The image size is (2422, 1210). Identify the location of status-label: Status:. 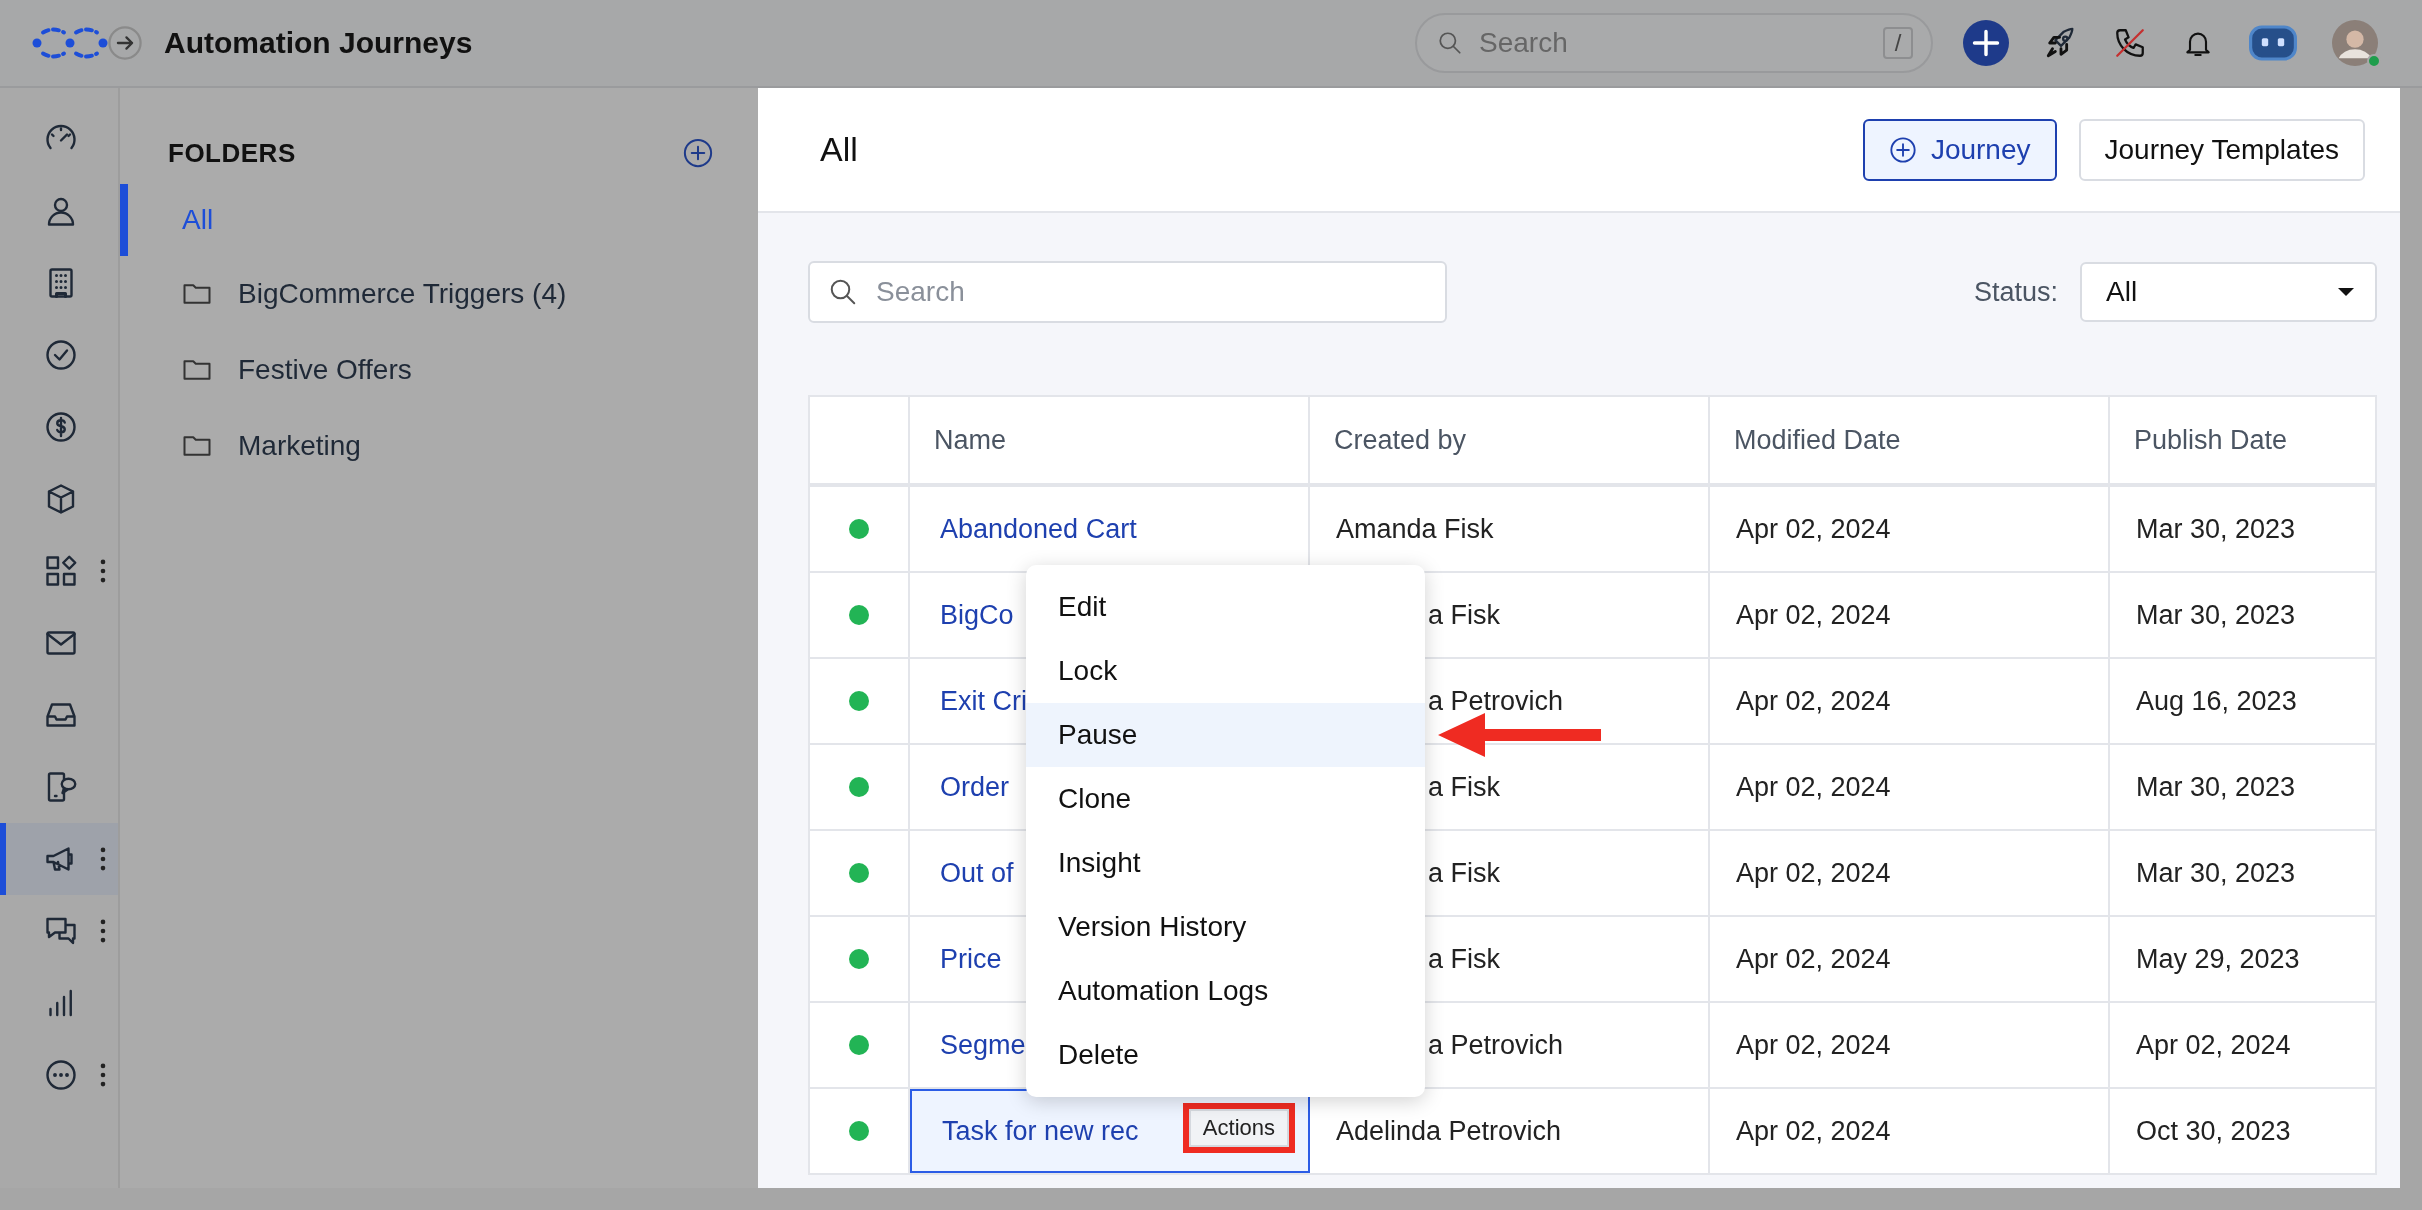
(2015, 292).